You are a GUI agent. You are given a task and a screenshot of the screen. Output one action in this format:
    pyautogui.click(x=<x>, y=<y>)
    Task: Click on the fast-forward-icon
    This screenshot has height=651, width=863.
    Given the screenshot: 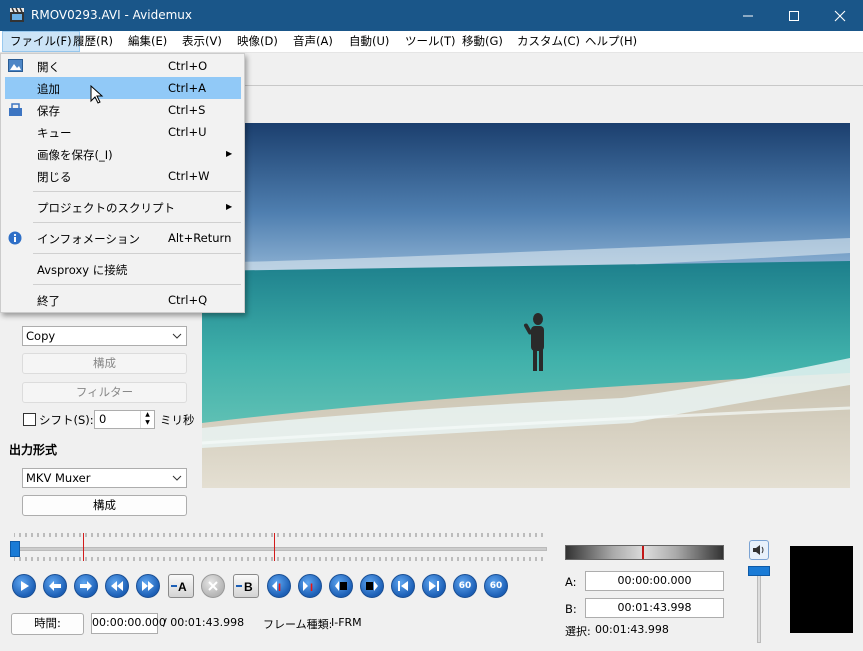 What is the action you would take?
    pyautogui.click(x=148, y=586)
    